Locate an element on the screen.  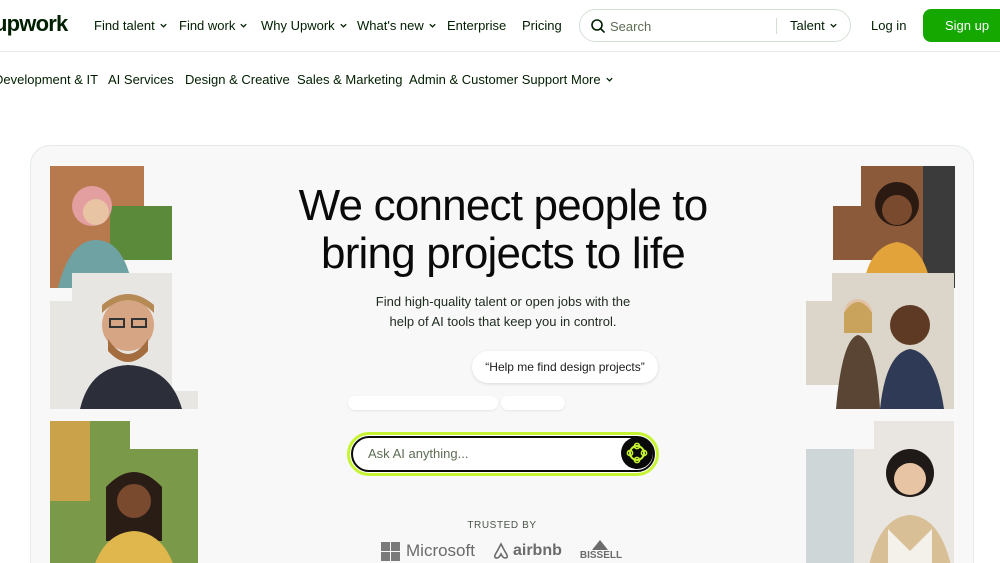
search-scope-dropdown: Talent is located at coordinates (814, 25).